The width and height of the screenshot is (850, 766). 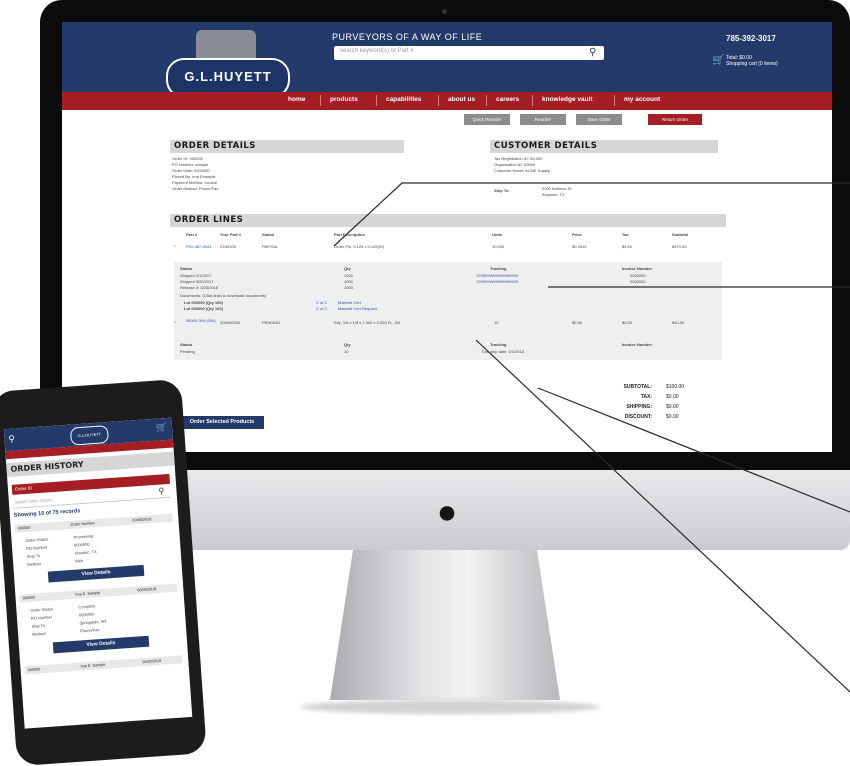 What do you see at coordinates (348, 281) in the screenshot?
I see `detail1-qty-2: 1000` at bounding box center [348, 281].